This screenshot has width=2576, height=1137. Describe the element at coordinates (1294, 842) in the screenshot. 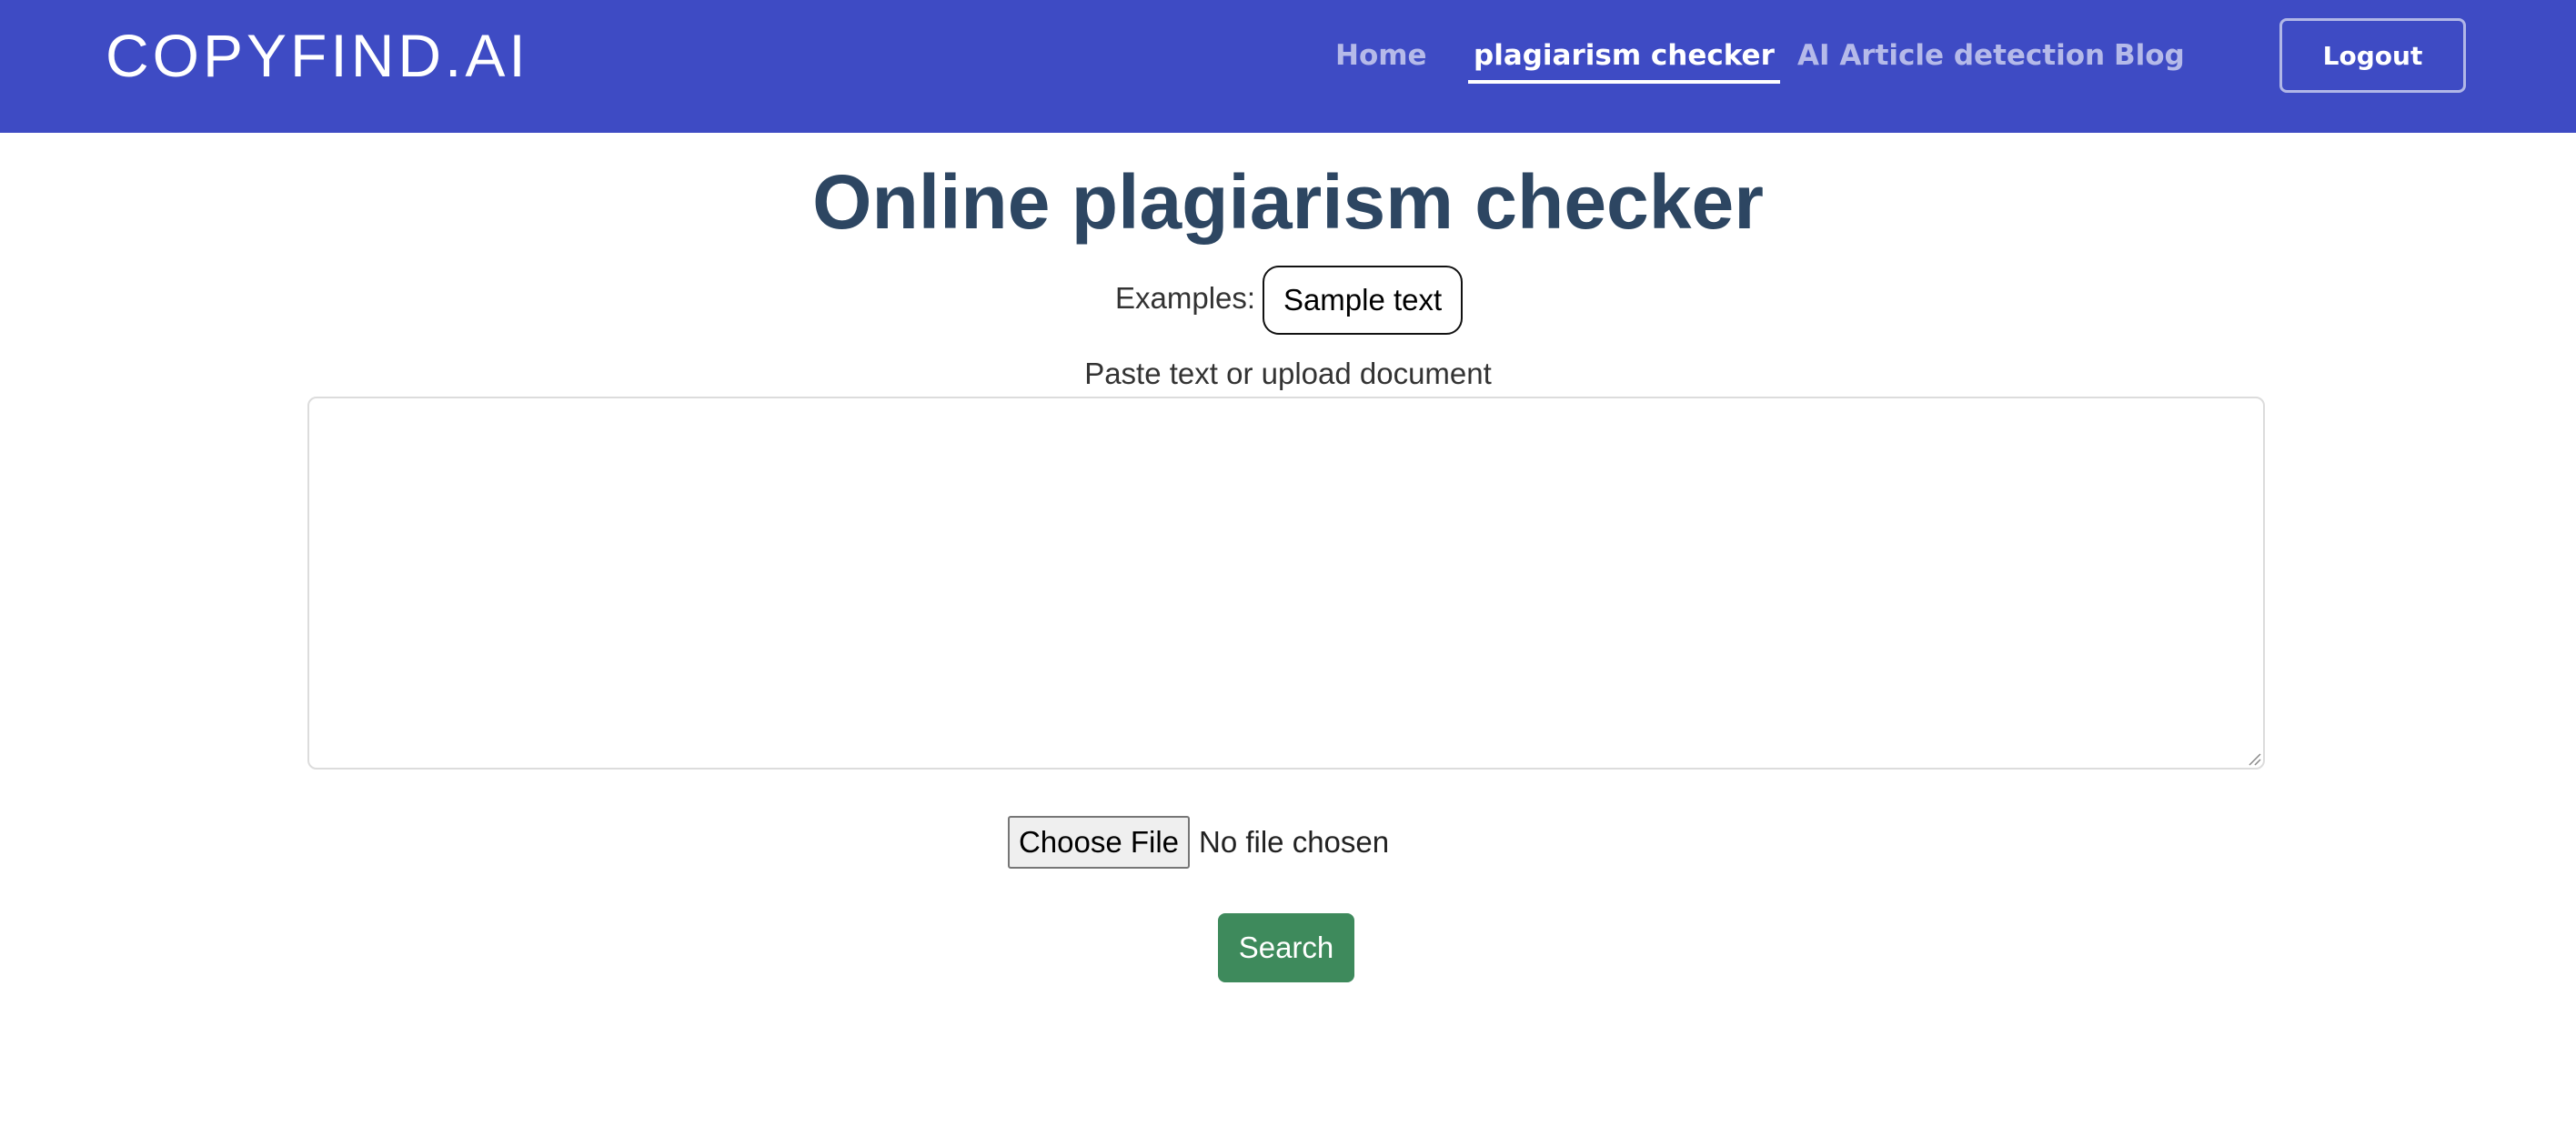

I see `file-status-text: No file chosen` at that location.